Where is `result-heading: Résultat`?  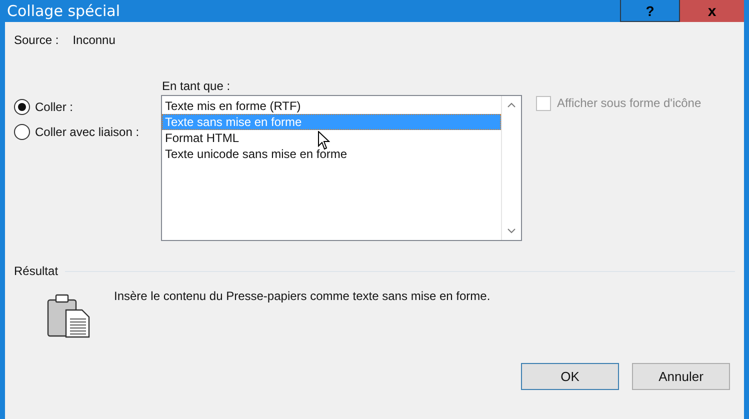 result-heading: Résultat is located at coordinates (36, 271).